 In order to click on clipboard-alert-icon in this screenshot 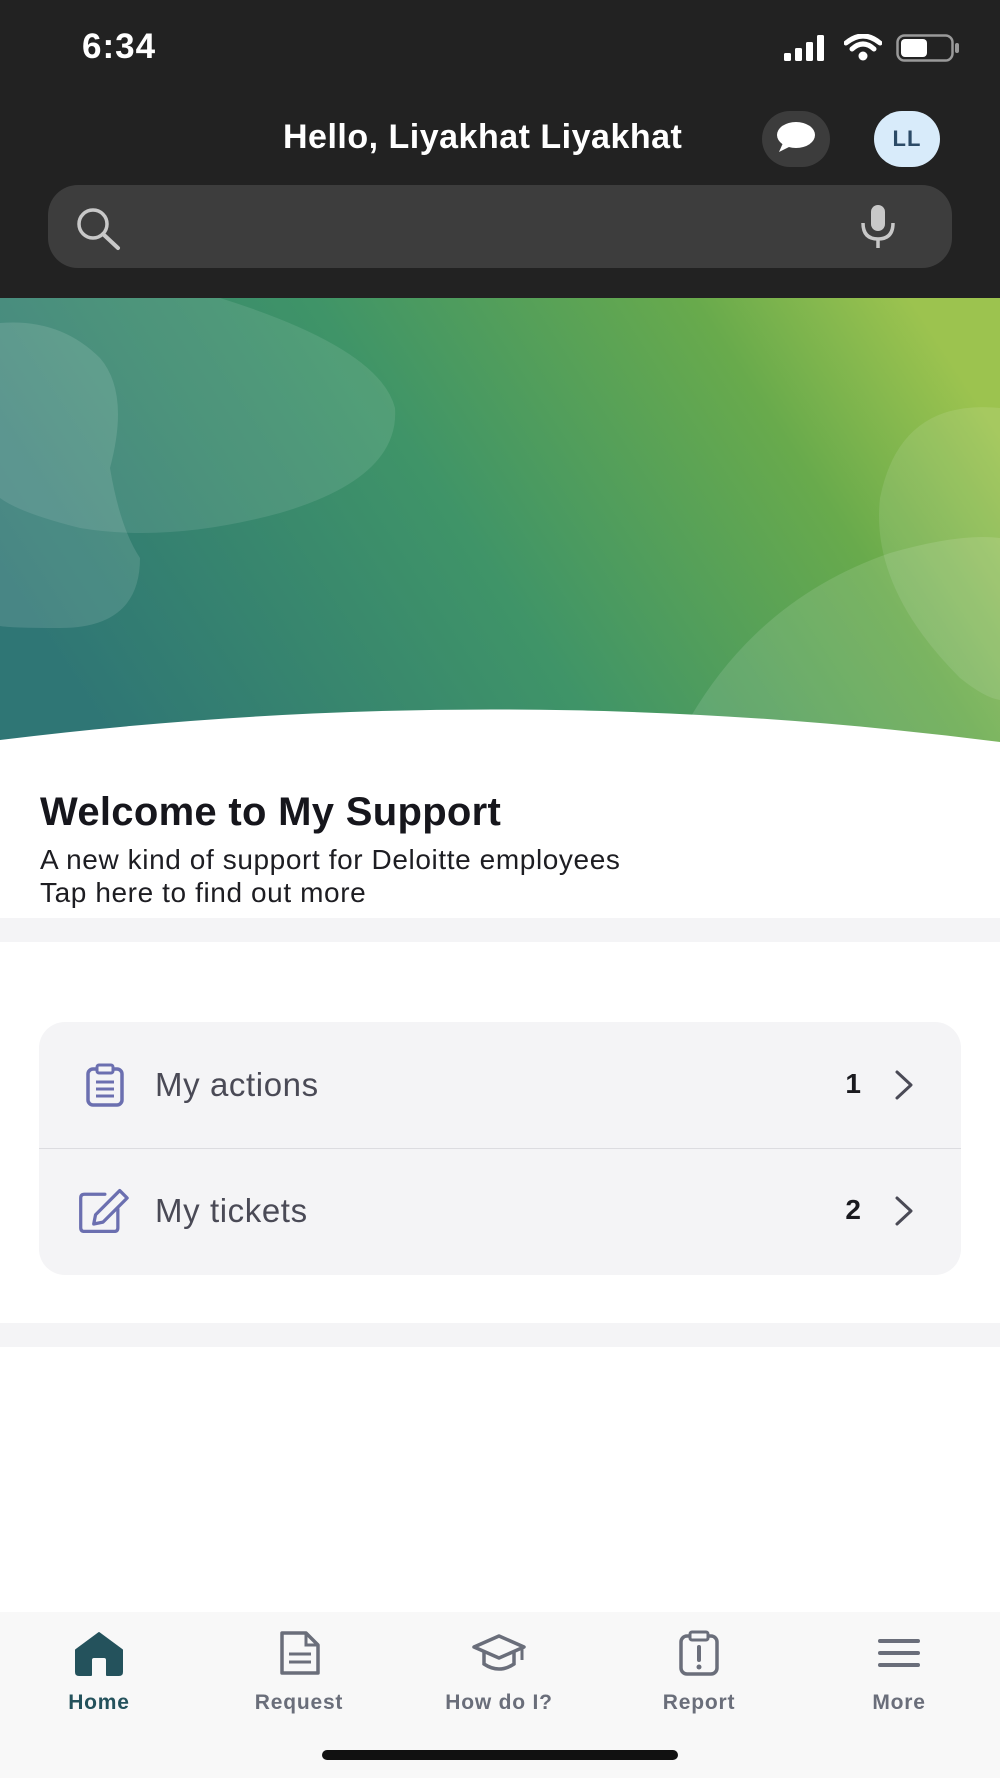, I will do `click(699, 1655)`.